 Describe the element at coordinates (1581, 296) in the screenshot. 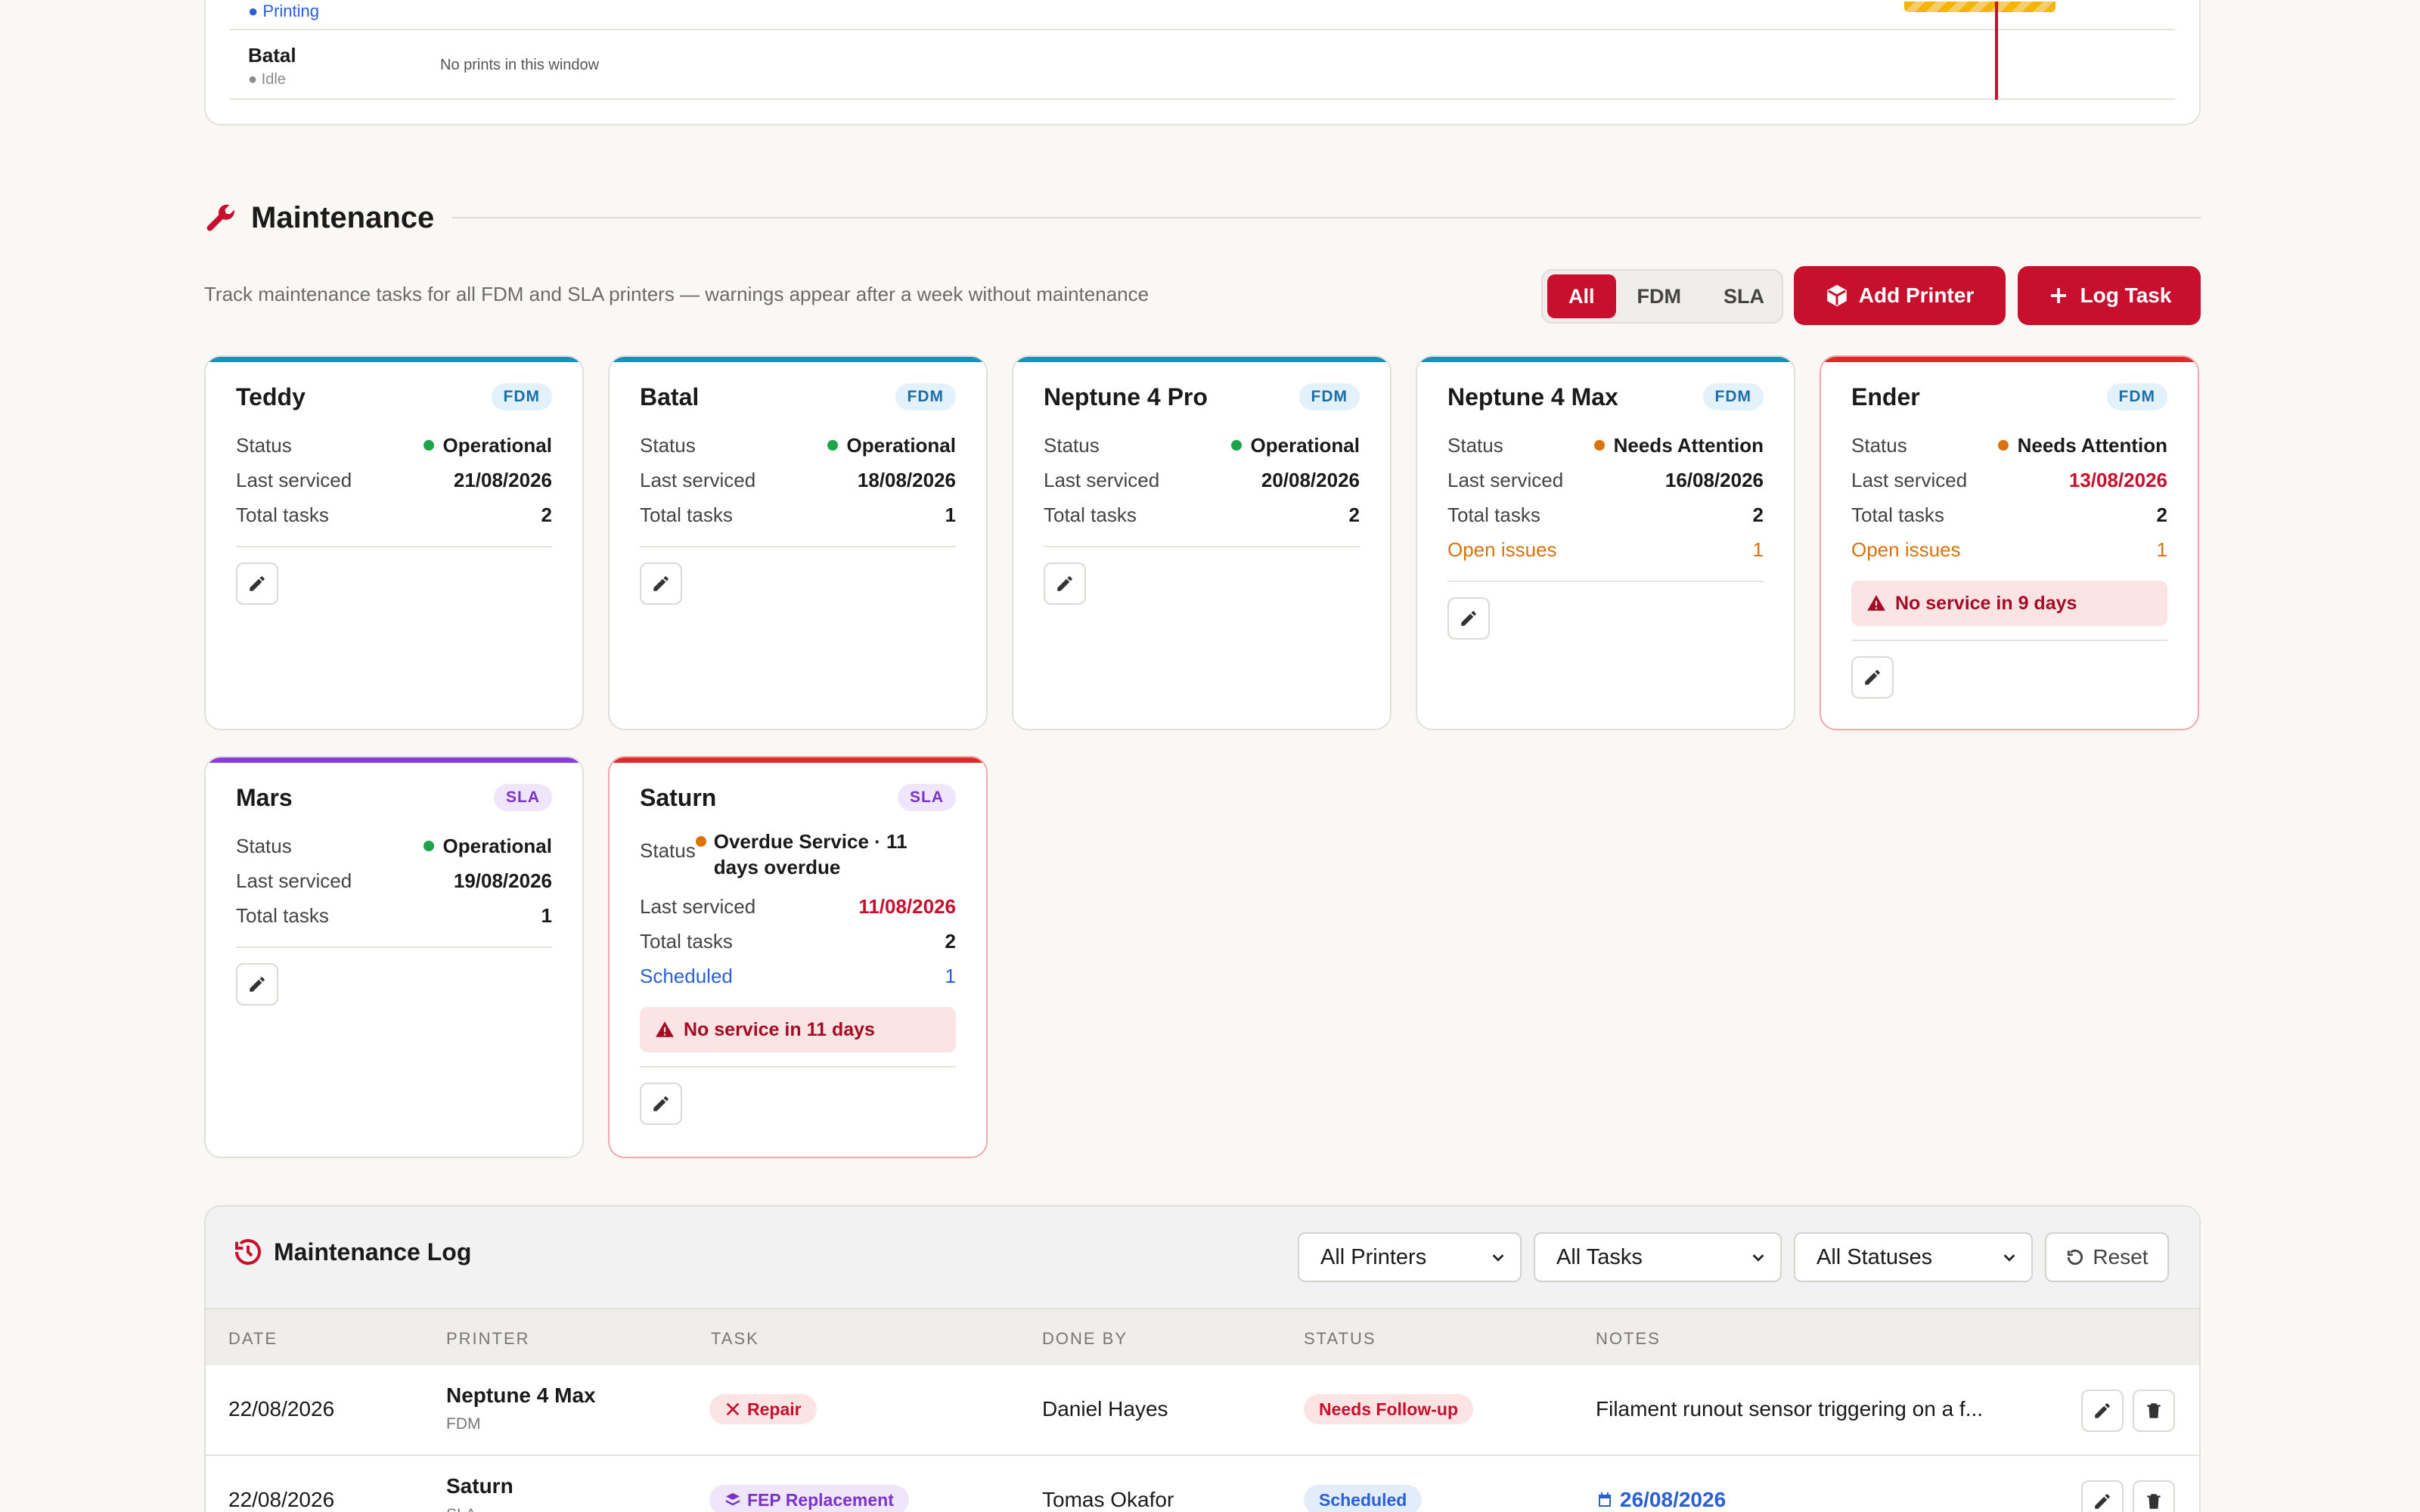

I see `filter-all: All` at that location.